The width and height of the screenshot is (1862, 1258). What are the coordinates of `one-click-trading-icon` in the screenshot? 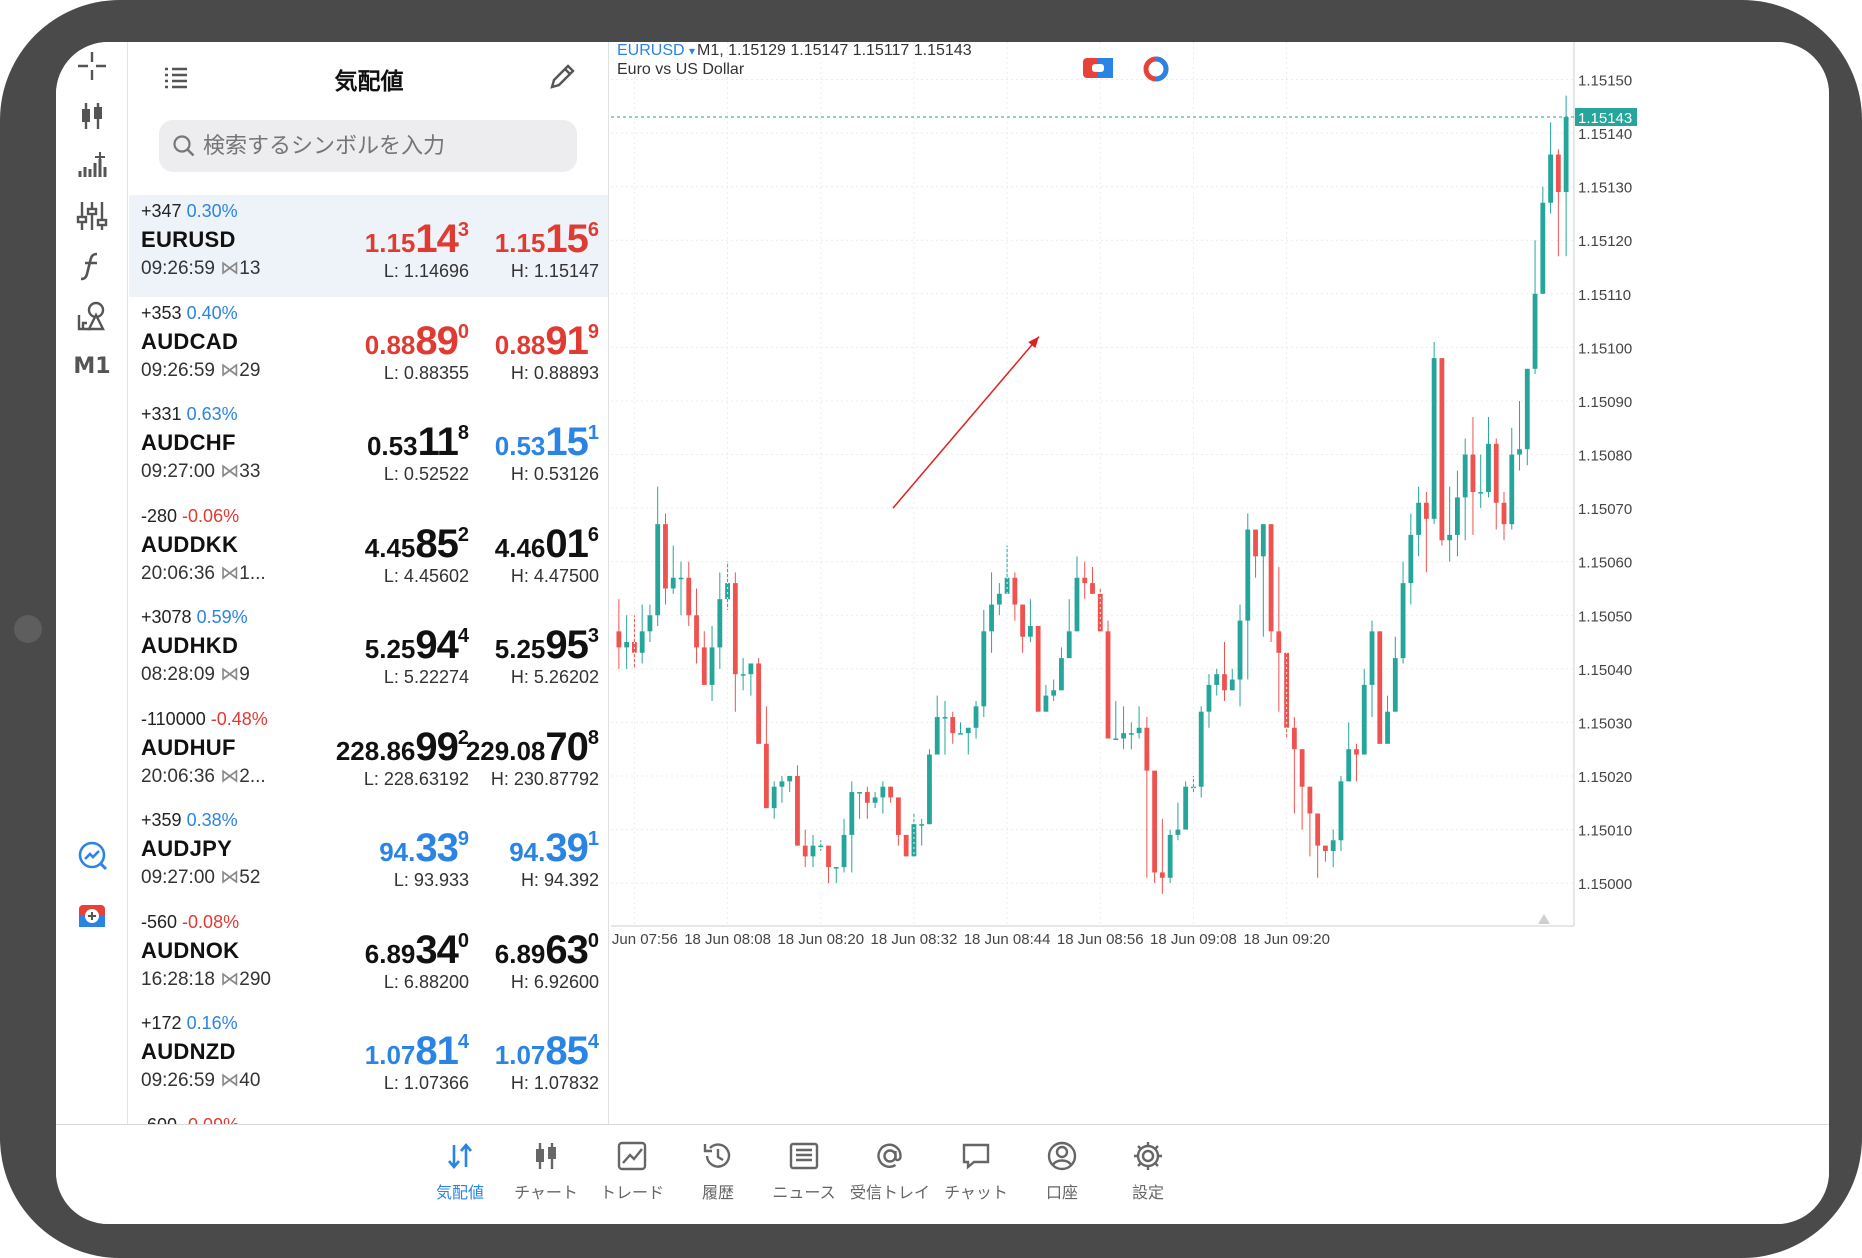 It's located at (1098, 68).